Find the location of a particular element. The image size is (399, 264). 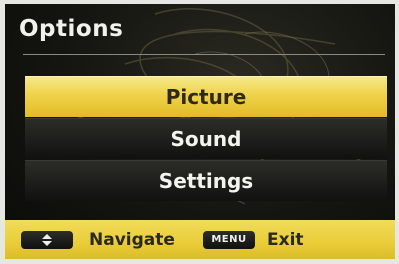

menu-key: MENU is located at coordinates (229, 239).